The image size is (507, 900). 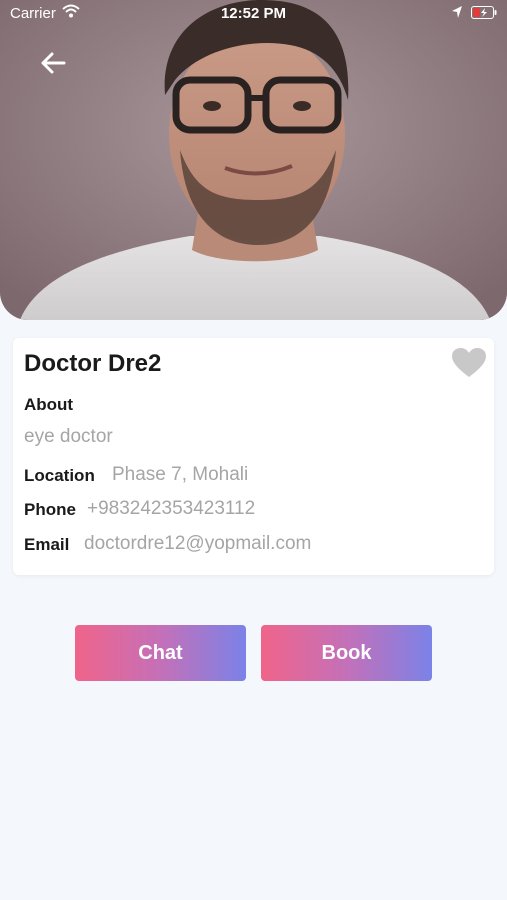 I want to click on heart-icon, so click(x=469, y=362).